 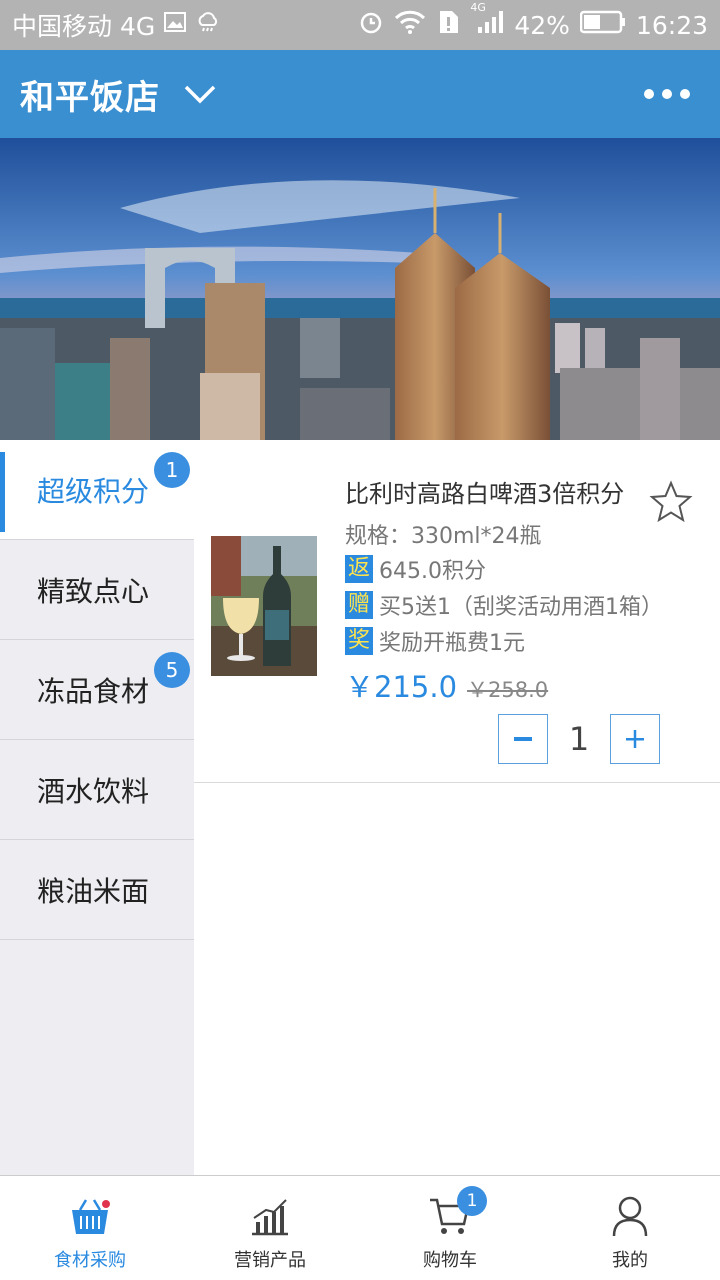 I want to click on rebate-tag: 返, so click(x=359, y=569).